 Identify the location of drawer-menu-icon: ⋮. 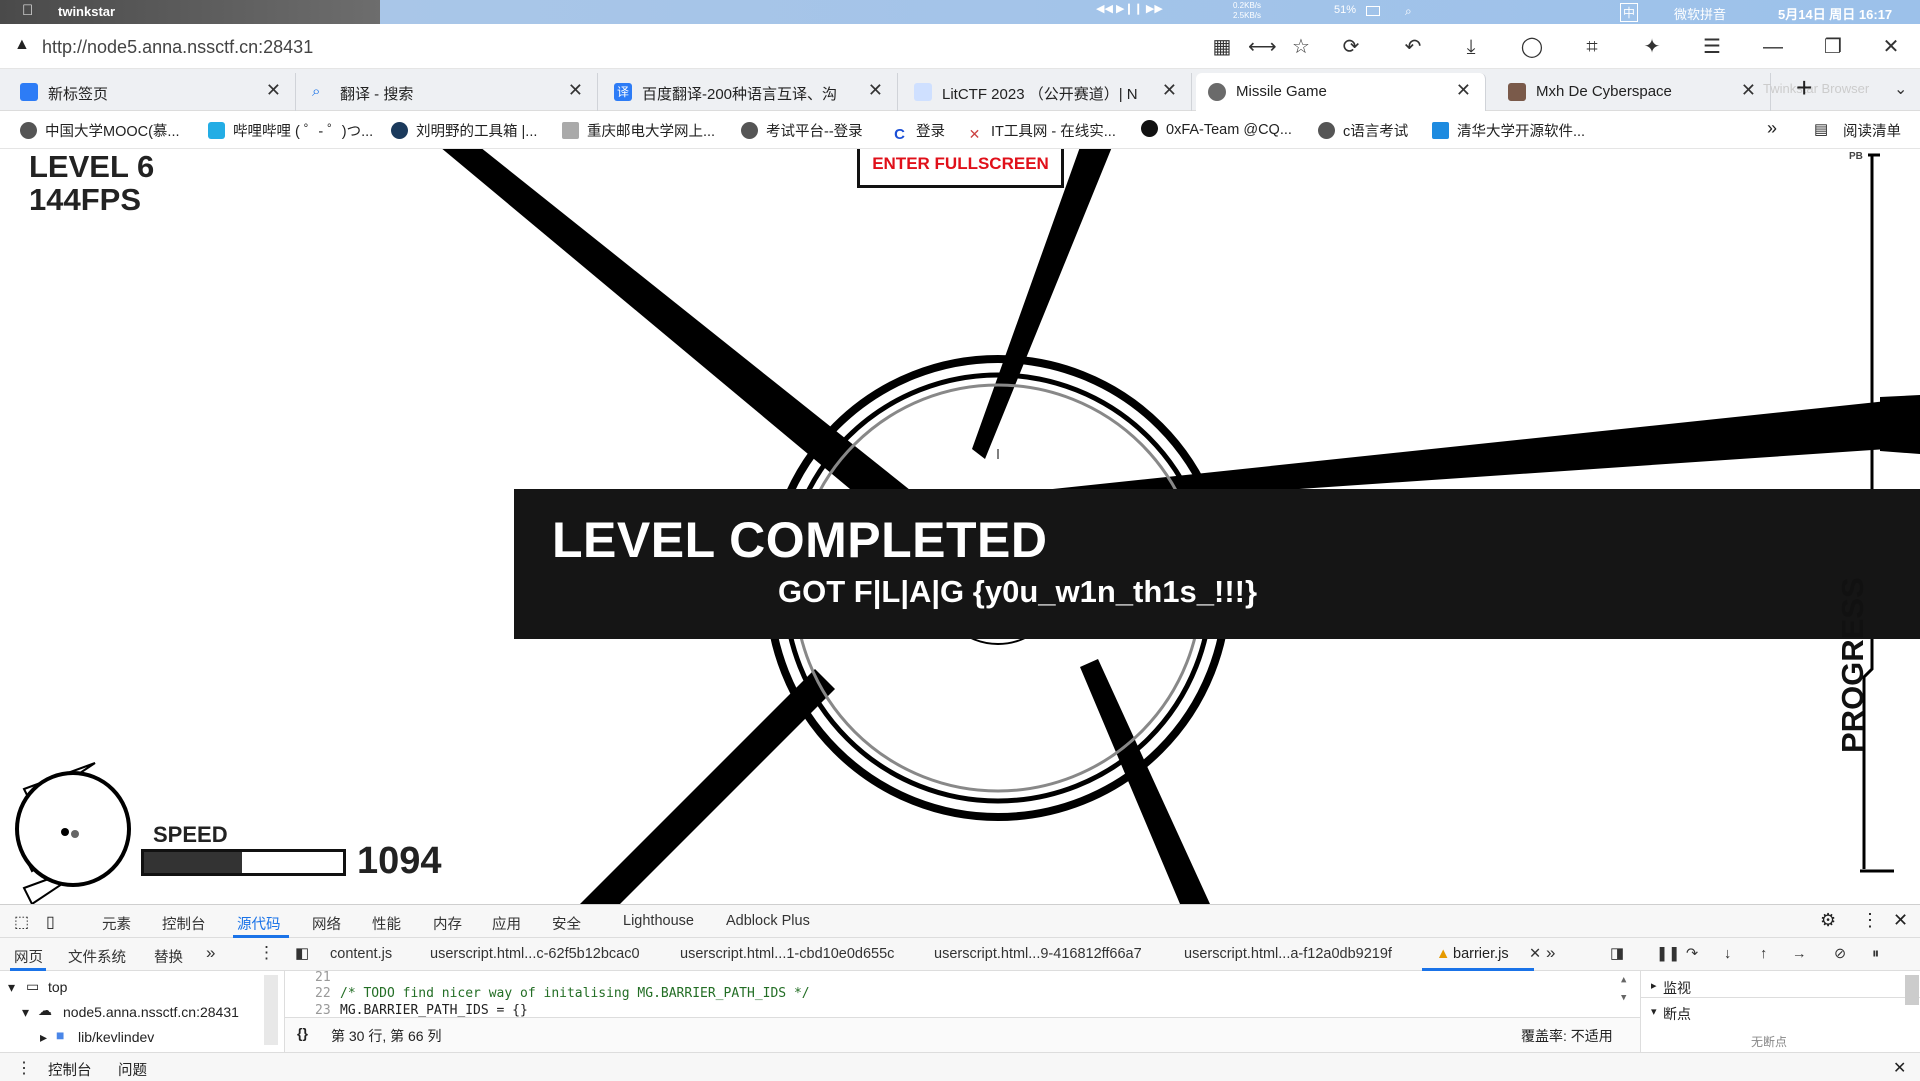
(24, 1068).